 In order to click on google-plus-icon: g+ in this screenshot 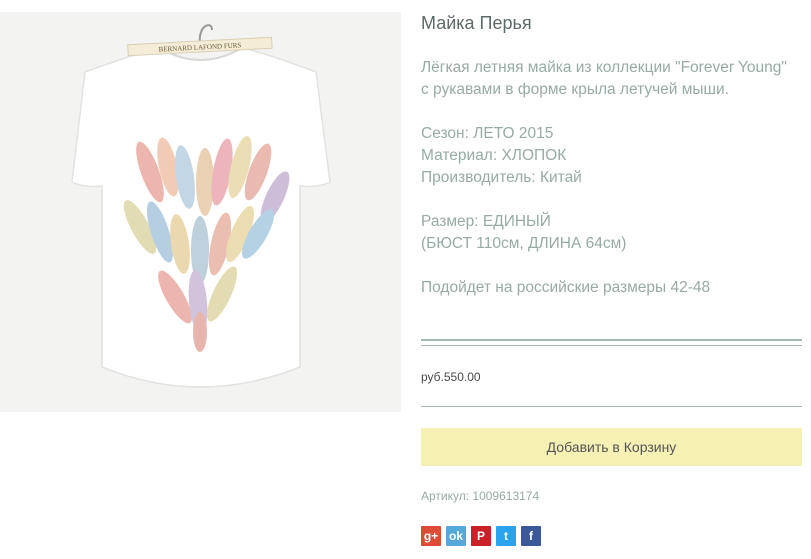, I will do `click(431, 536)`.